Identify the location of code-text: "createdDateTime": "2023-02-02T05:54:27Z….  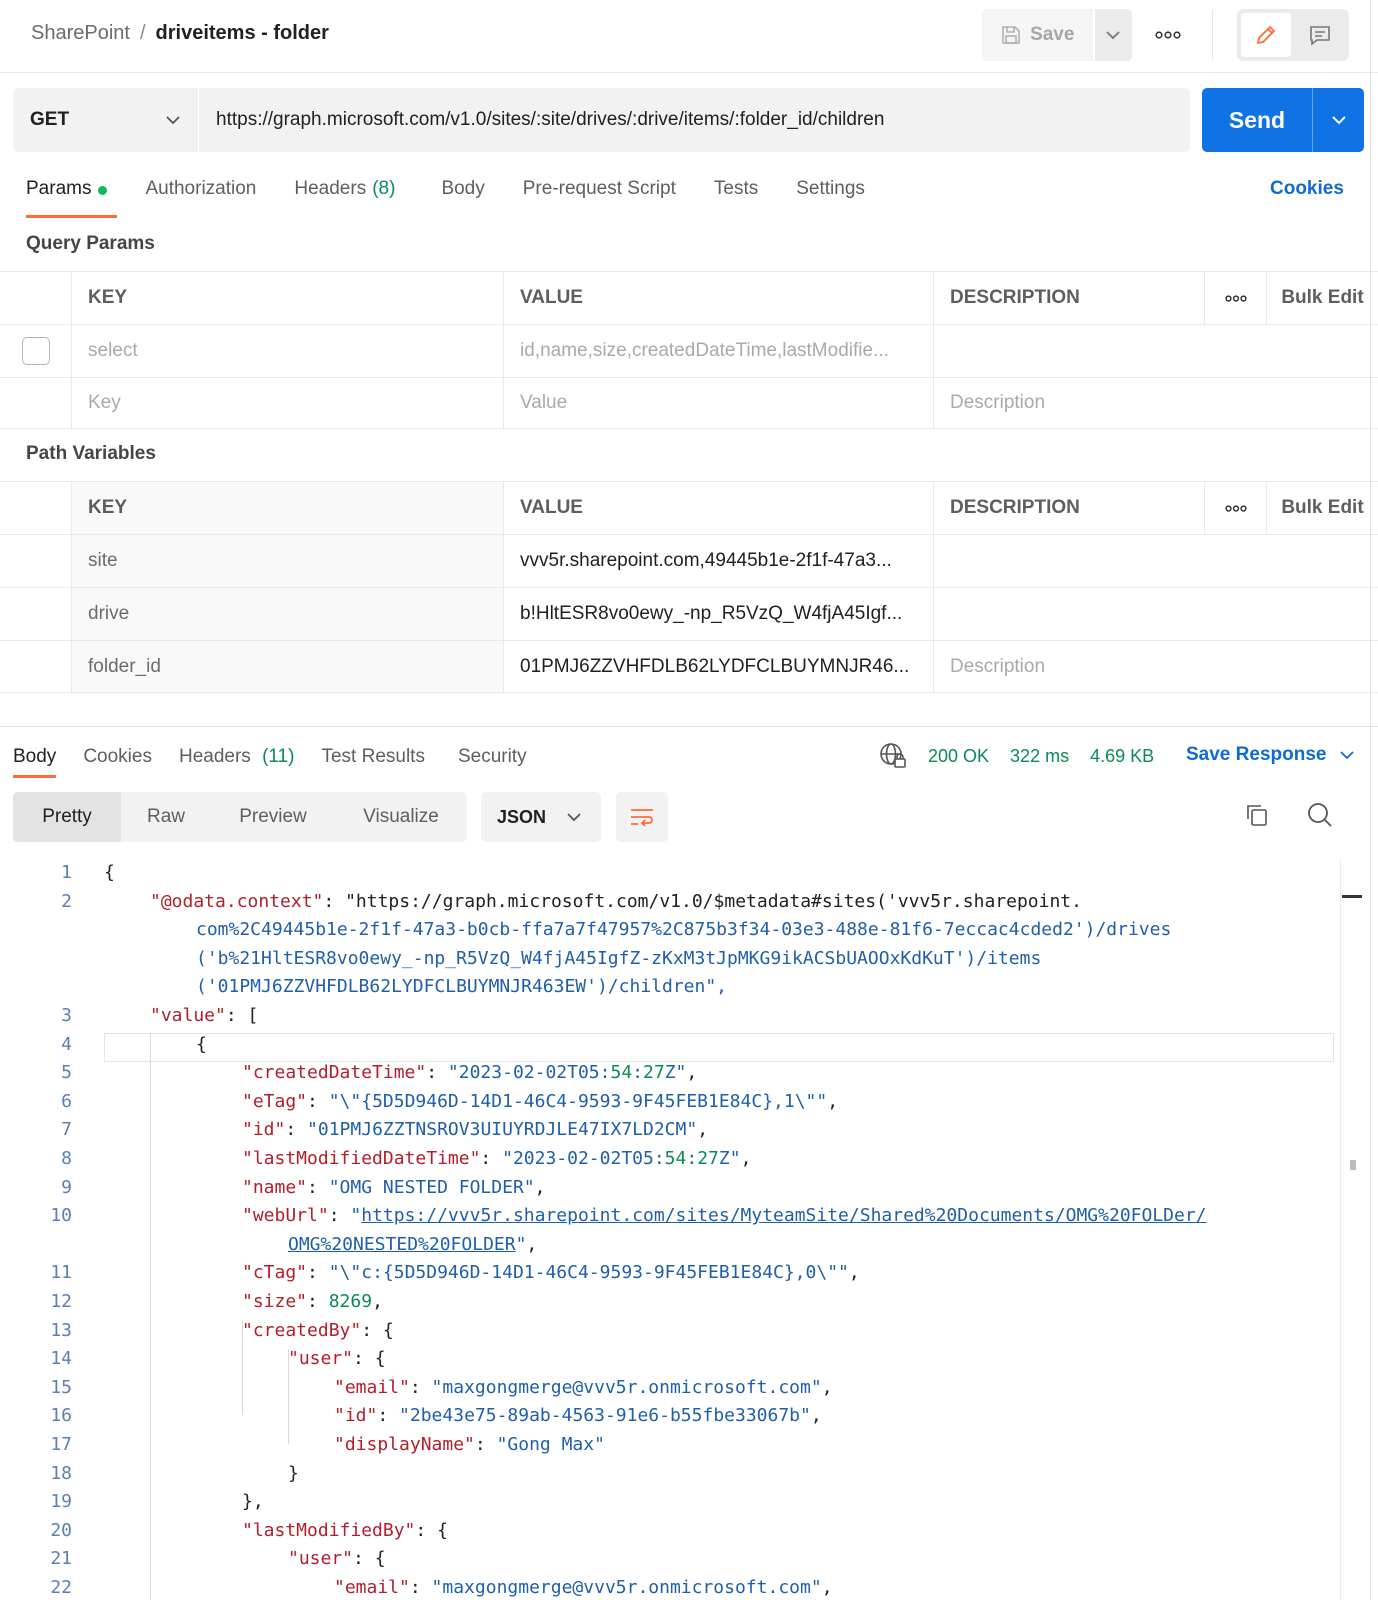
(470, 1073).